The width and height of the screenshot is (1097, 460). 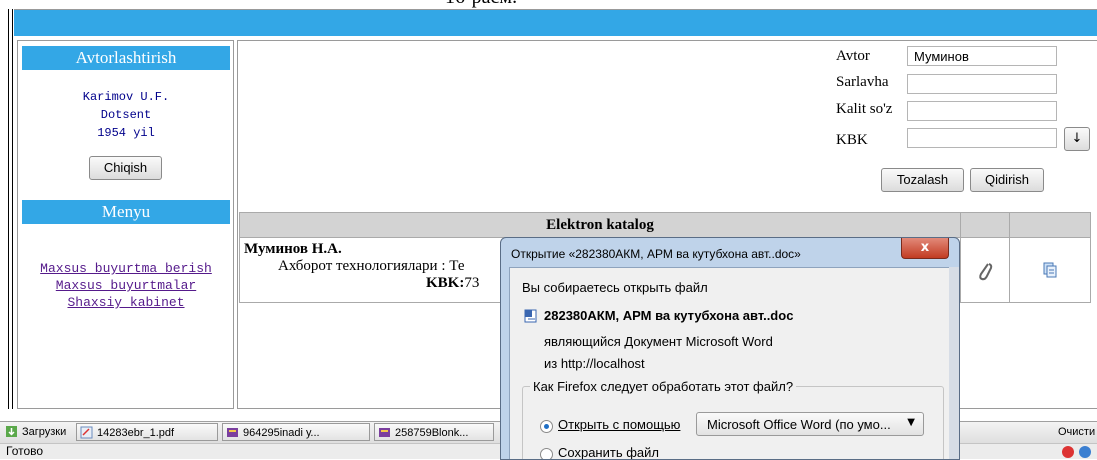 I want to click on download-item-1: 14283ebr_1.pdf, so click(x=147, y=432).